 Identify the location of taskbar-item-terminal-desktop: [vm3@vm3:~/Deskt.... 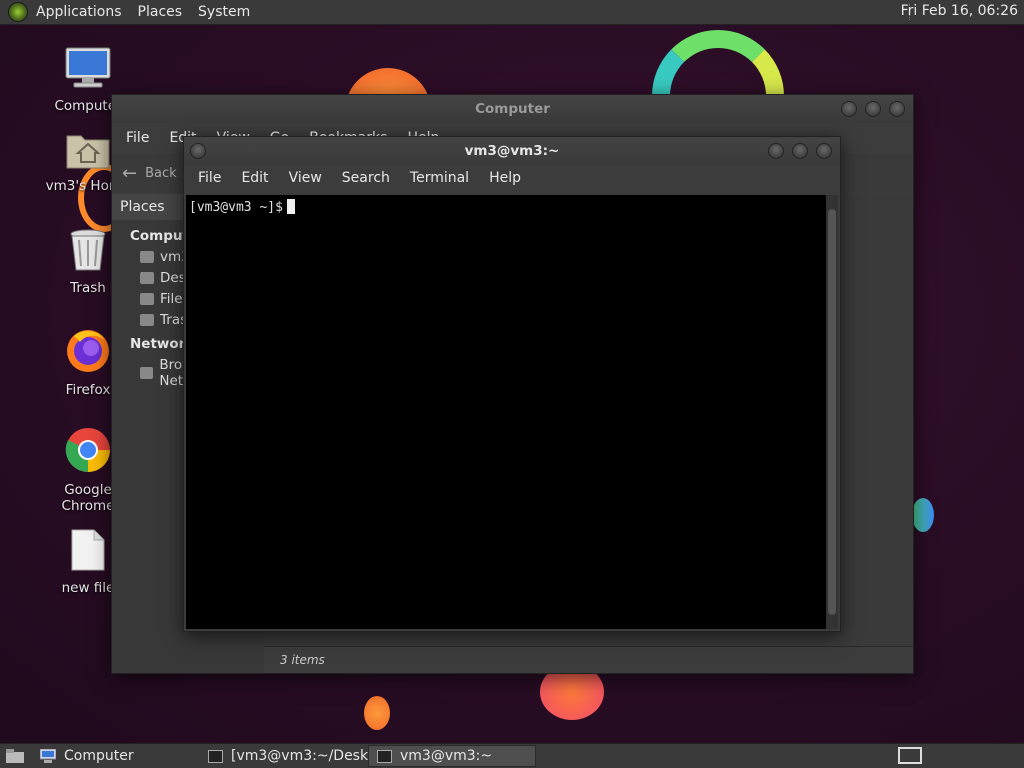
(284, 756).